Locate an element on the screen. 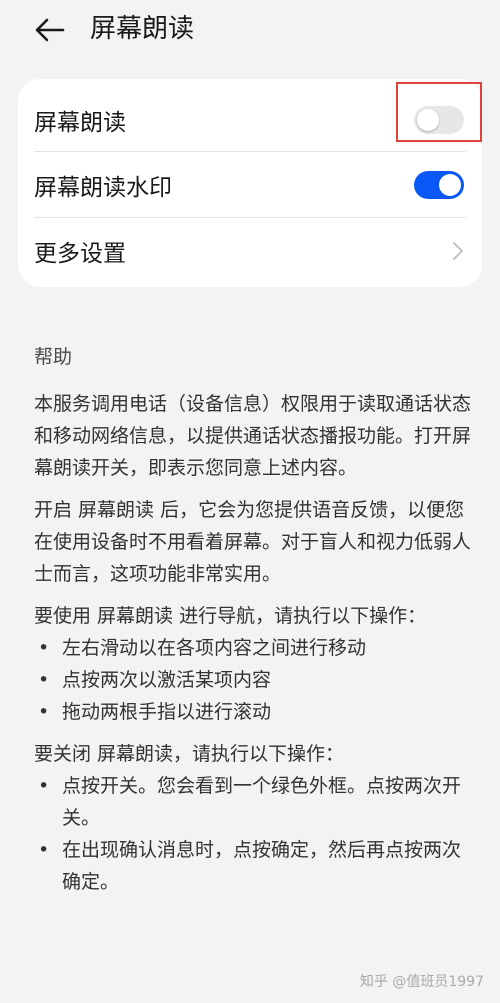  screen-reader-watermark-row: 屏幕朗读水印 is located at coordinates (250, 185).